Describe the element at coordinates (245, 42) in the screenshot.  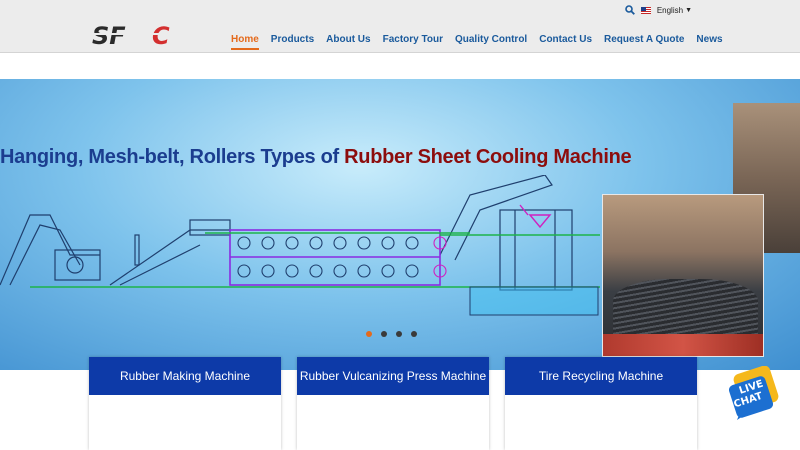
I see `nav-home: Home` at that location.